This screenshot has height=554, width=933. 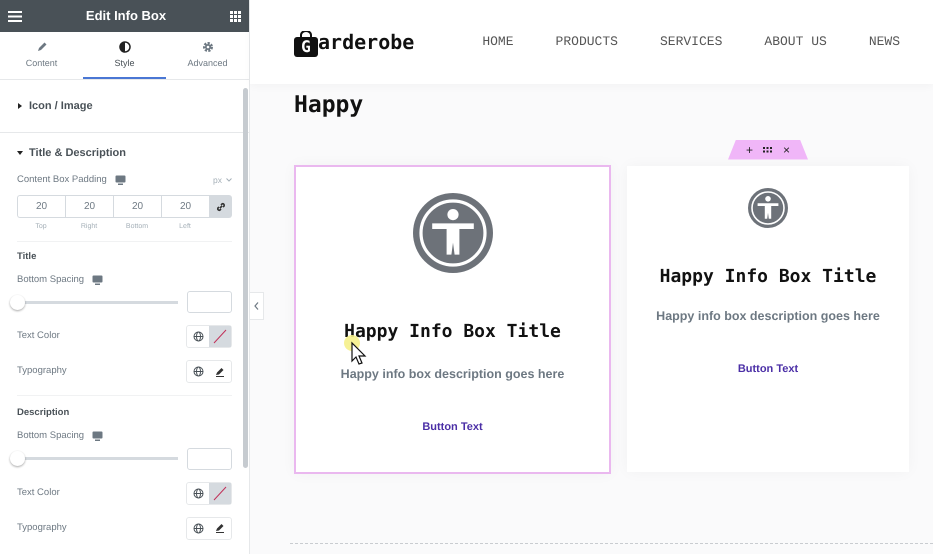 What do you see at coordinates (62, 179) in the screenshot?
I see `control-label: Content Box Padding` at bounding box center [62, 179].